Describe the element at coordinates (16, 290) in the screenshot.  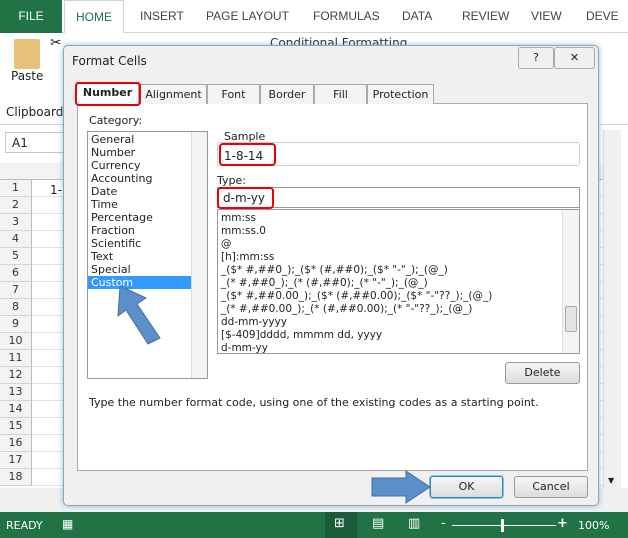
I see `row-header: 7` at that location.